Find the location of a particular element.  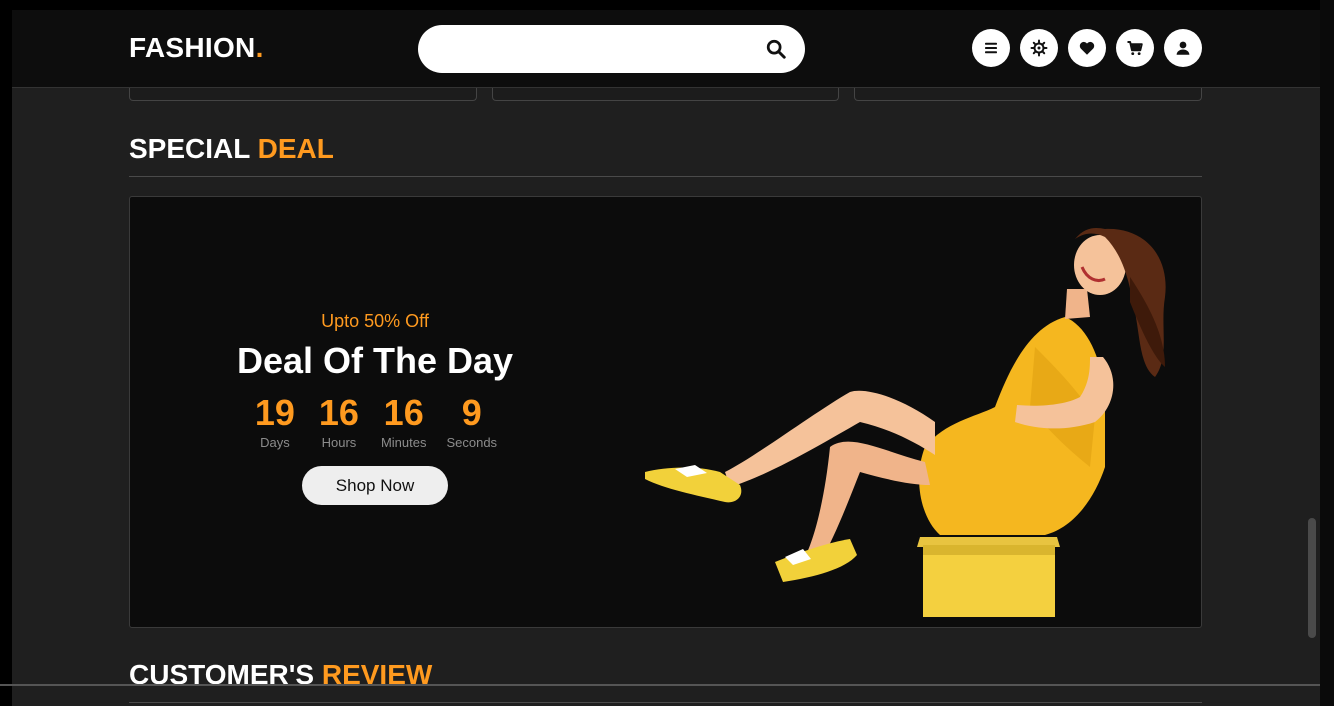

shop-now-button: Shop Now is located at coordinates (375, 485).